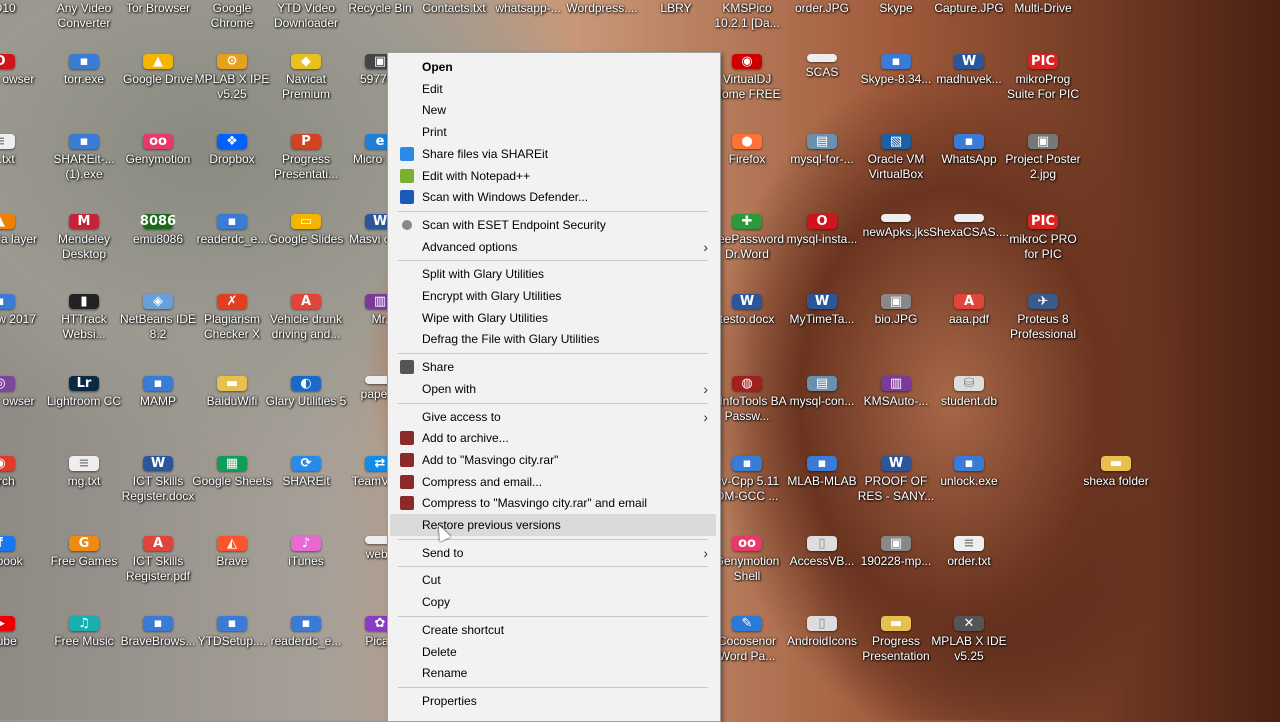  I want to click on desktop-icon: ▬ shexa folder, so click(1116, 446).